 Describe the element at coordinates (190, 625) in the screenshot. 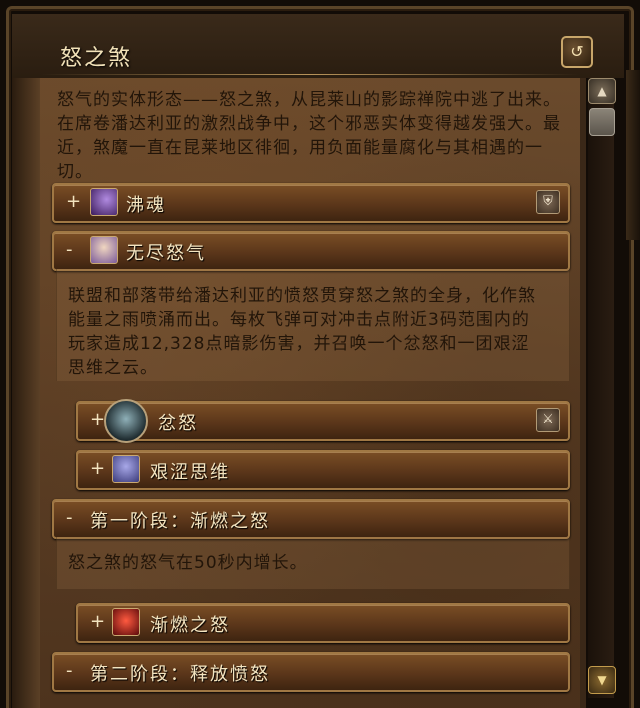

I see `section-label: 渐燃之怒` at that location.